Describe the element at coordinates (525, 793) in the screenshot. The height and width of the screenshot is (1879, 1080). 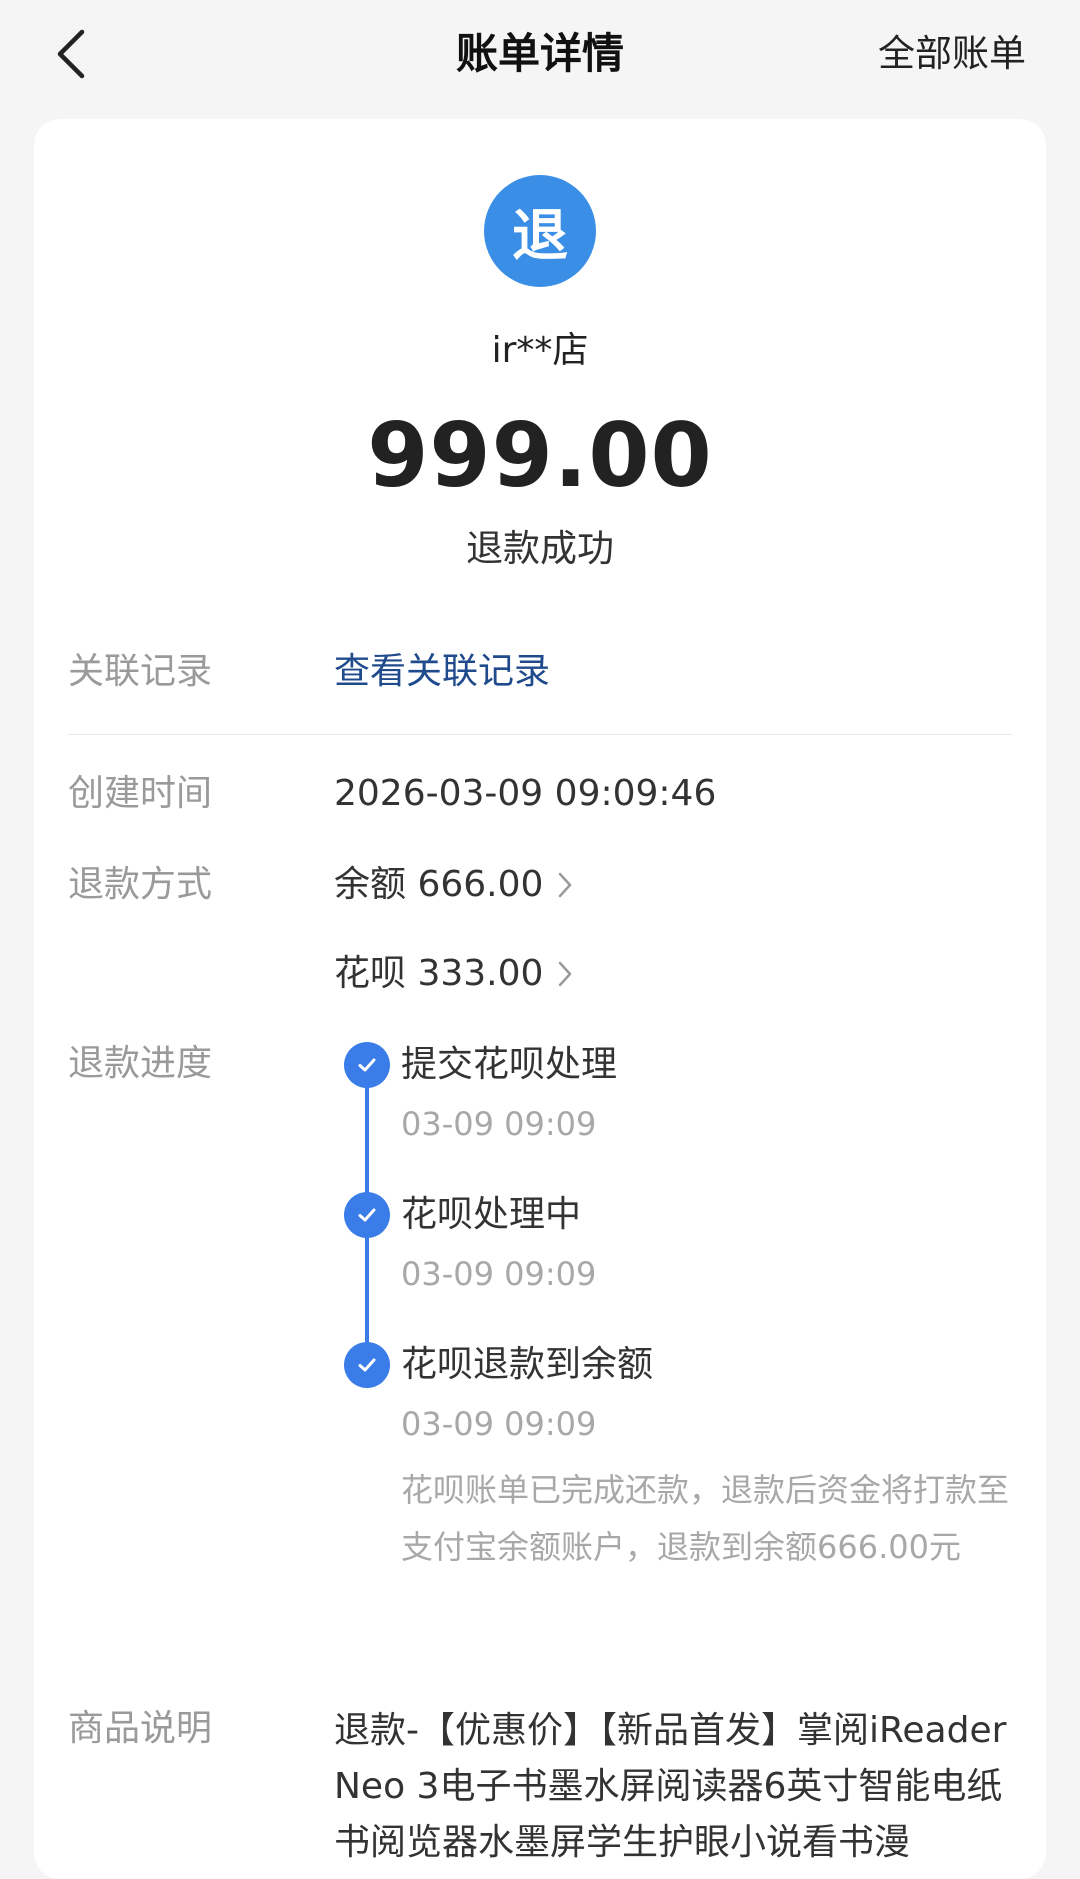
I see `created-time-value: 2026-03-09 09:09:46` at that location.